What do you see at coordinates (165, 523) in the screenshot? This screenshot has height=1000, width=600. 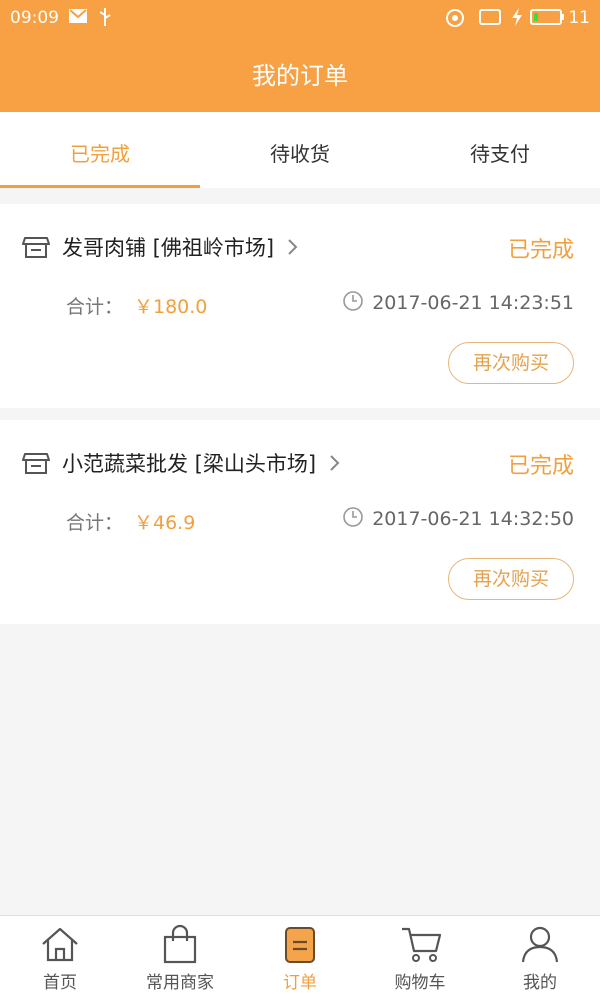 I see `total-amount: ￥46.9` at bounding box center [165, 523].